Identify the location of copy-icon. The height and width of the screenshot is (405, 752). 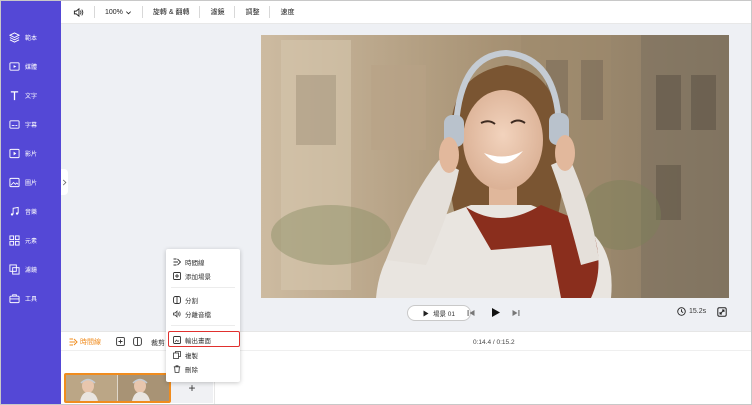
(177, 354).